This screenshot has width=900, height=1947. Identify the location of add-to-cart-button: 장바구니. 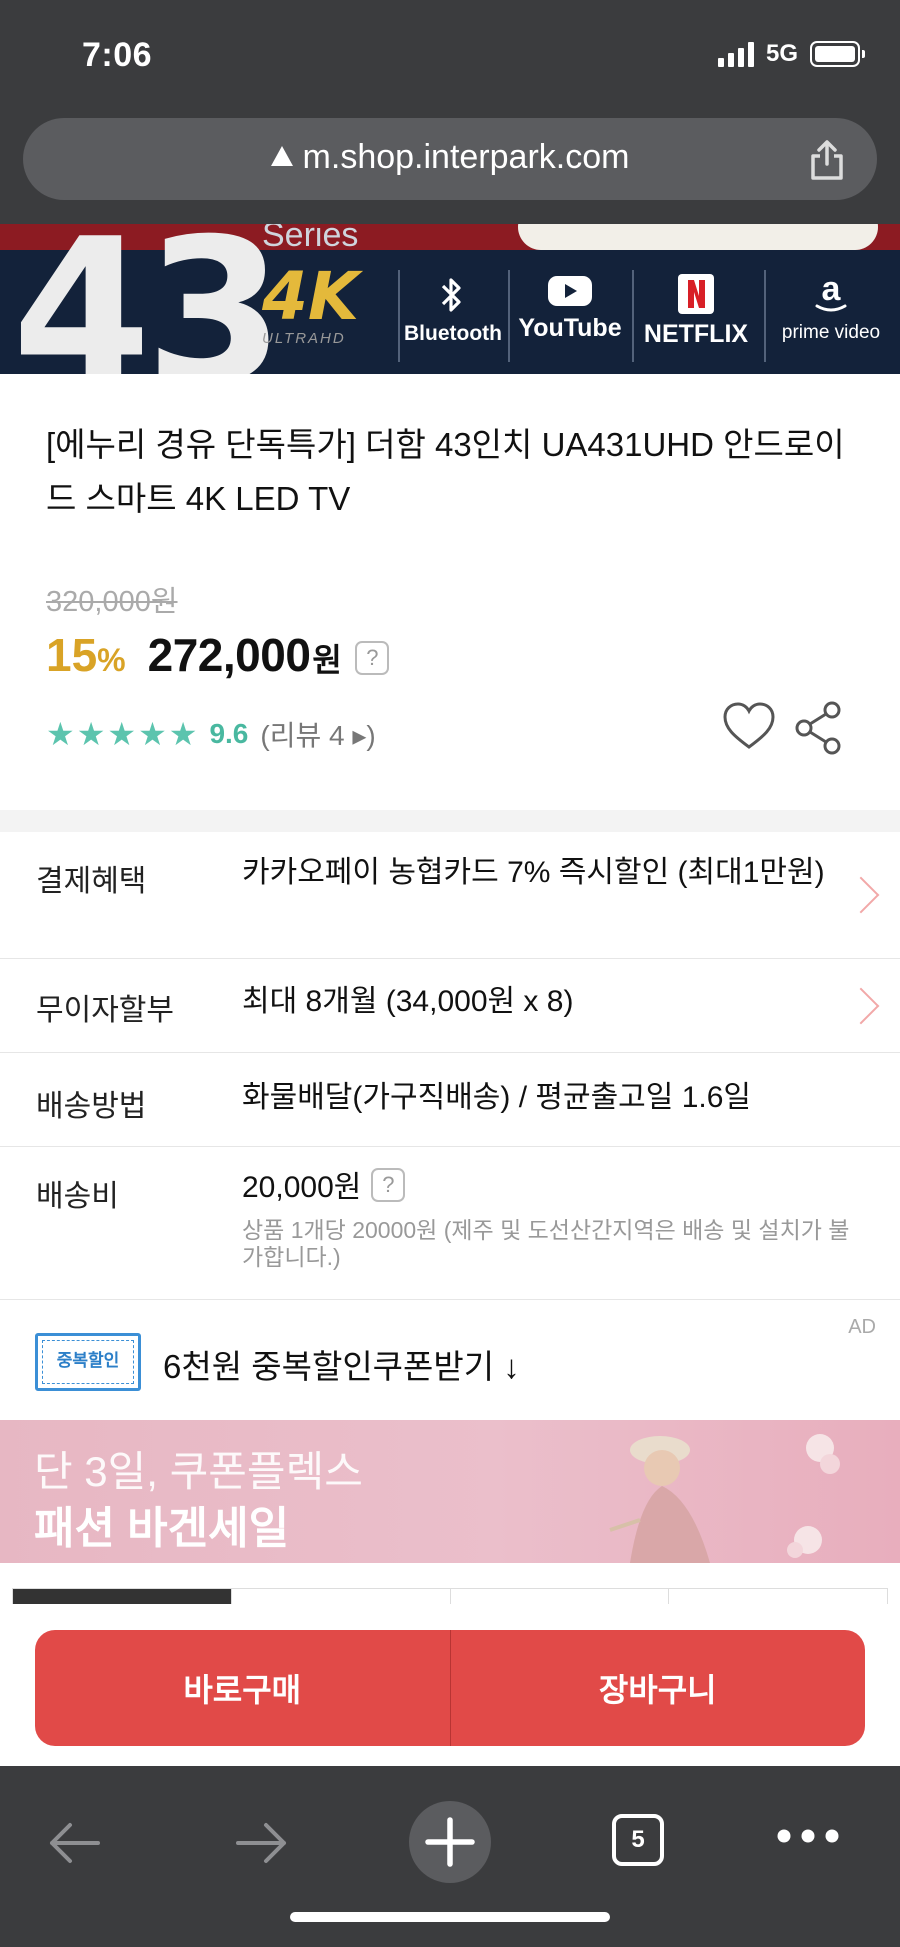
(658, 1688).